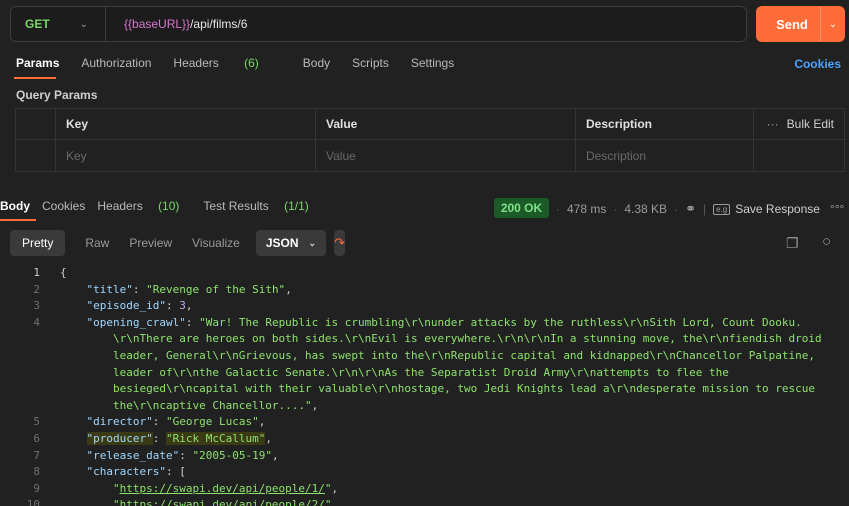  I want to click on response-tab-cookies: Cookies, so click(63, 206).